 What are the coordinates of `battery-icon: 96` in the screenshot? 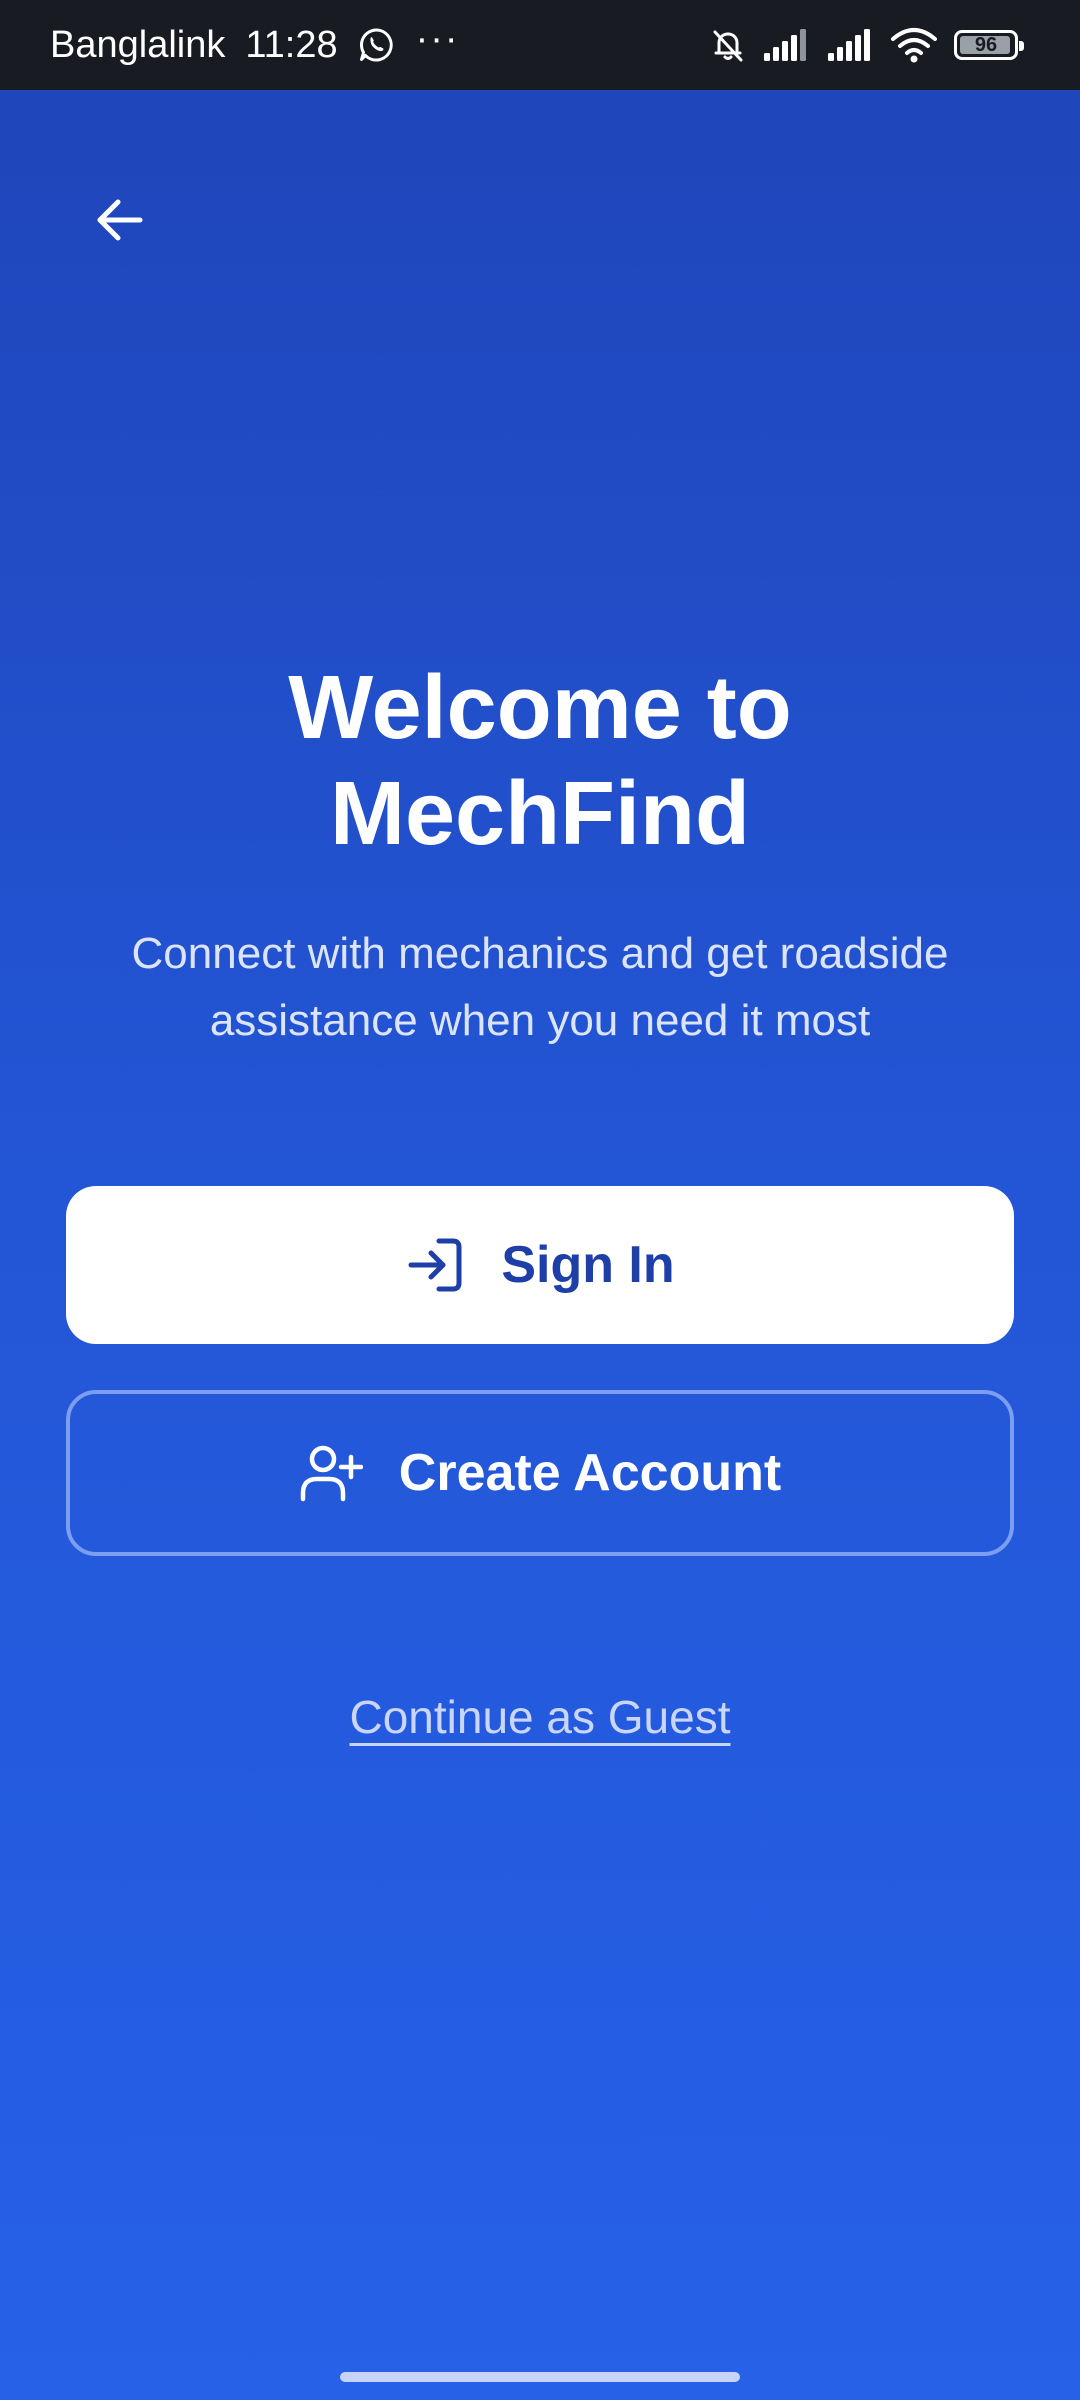 It's located at (989, 45).